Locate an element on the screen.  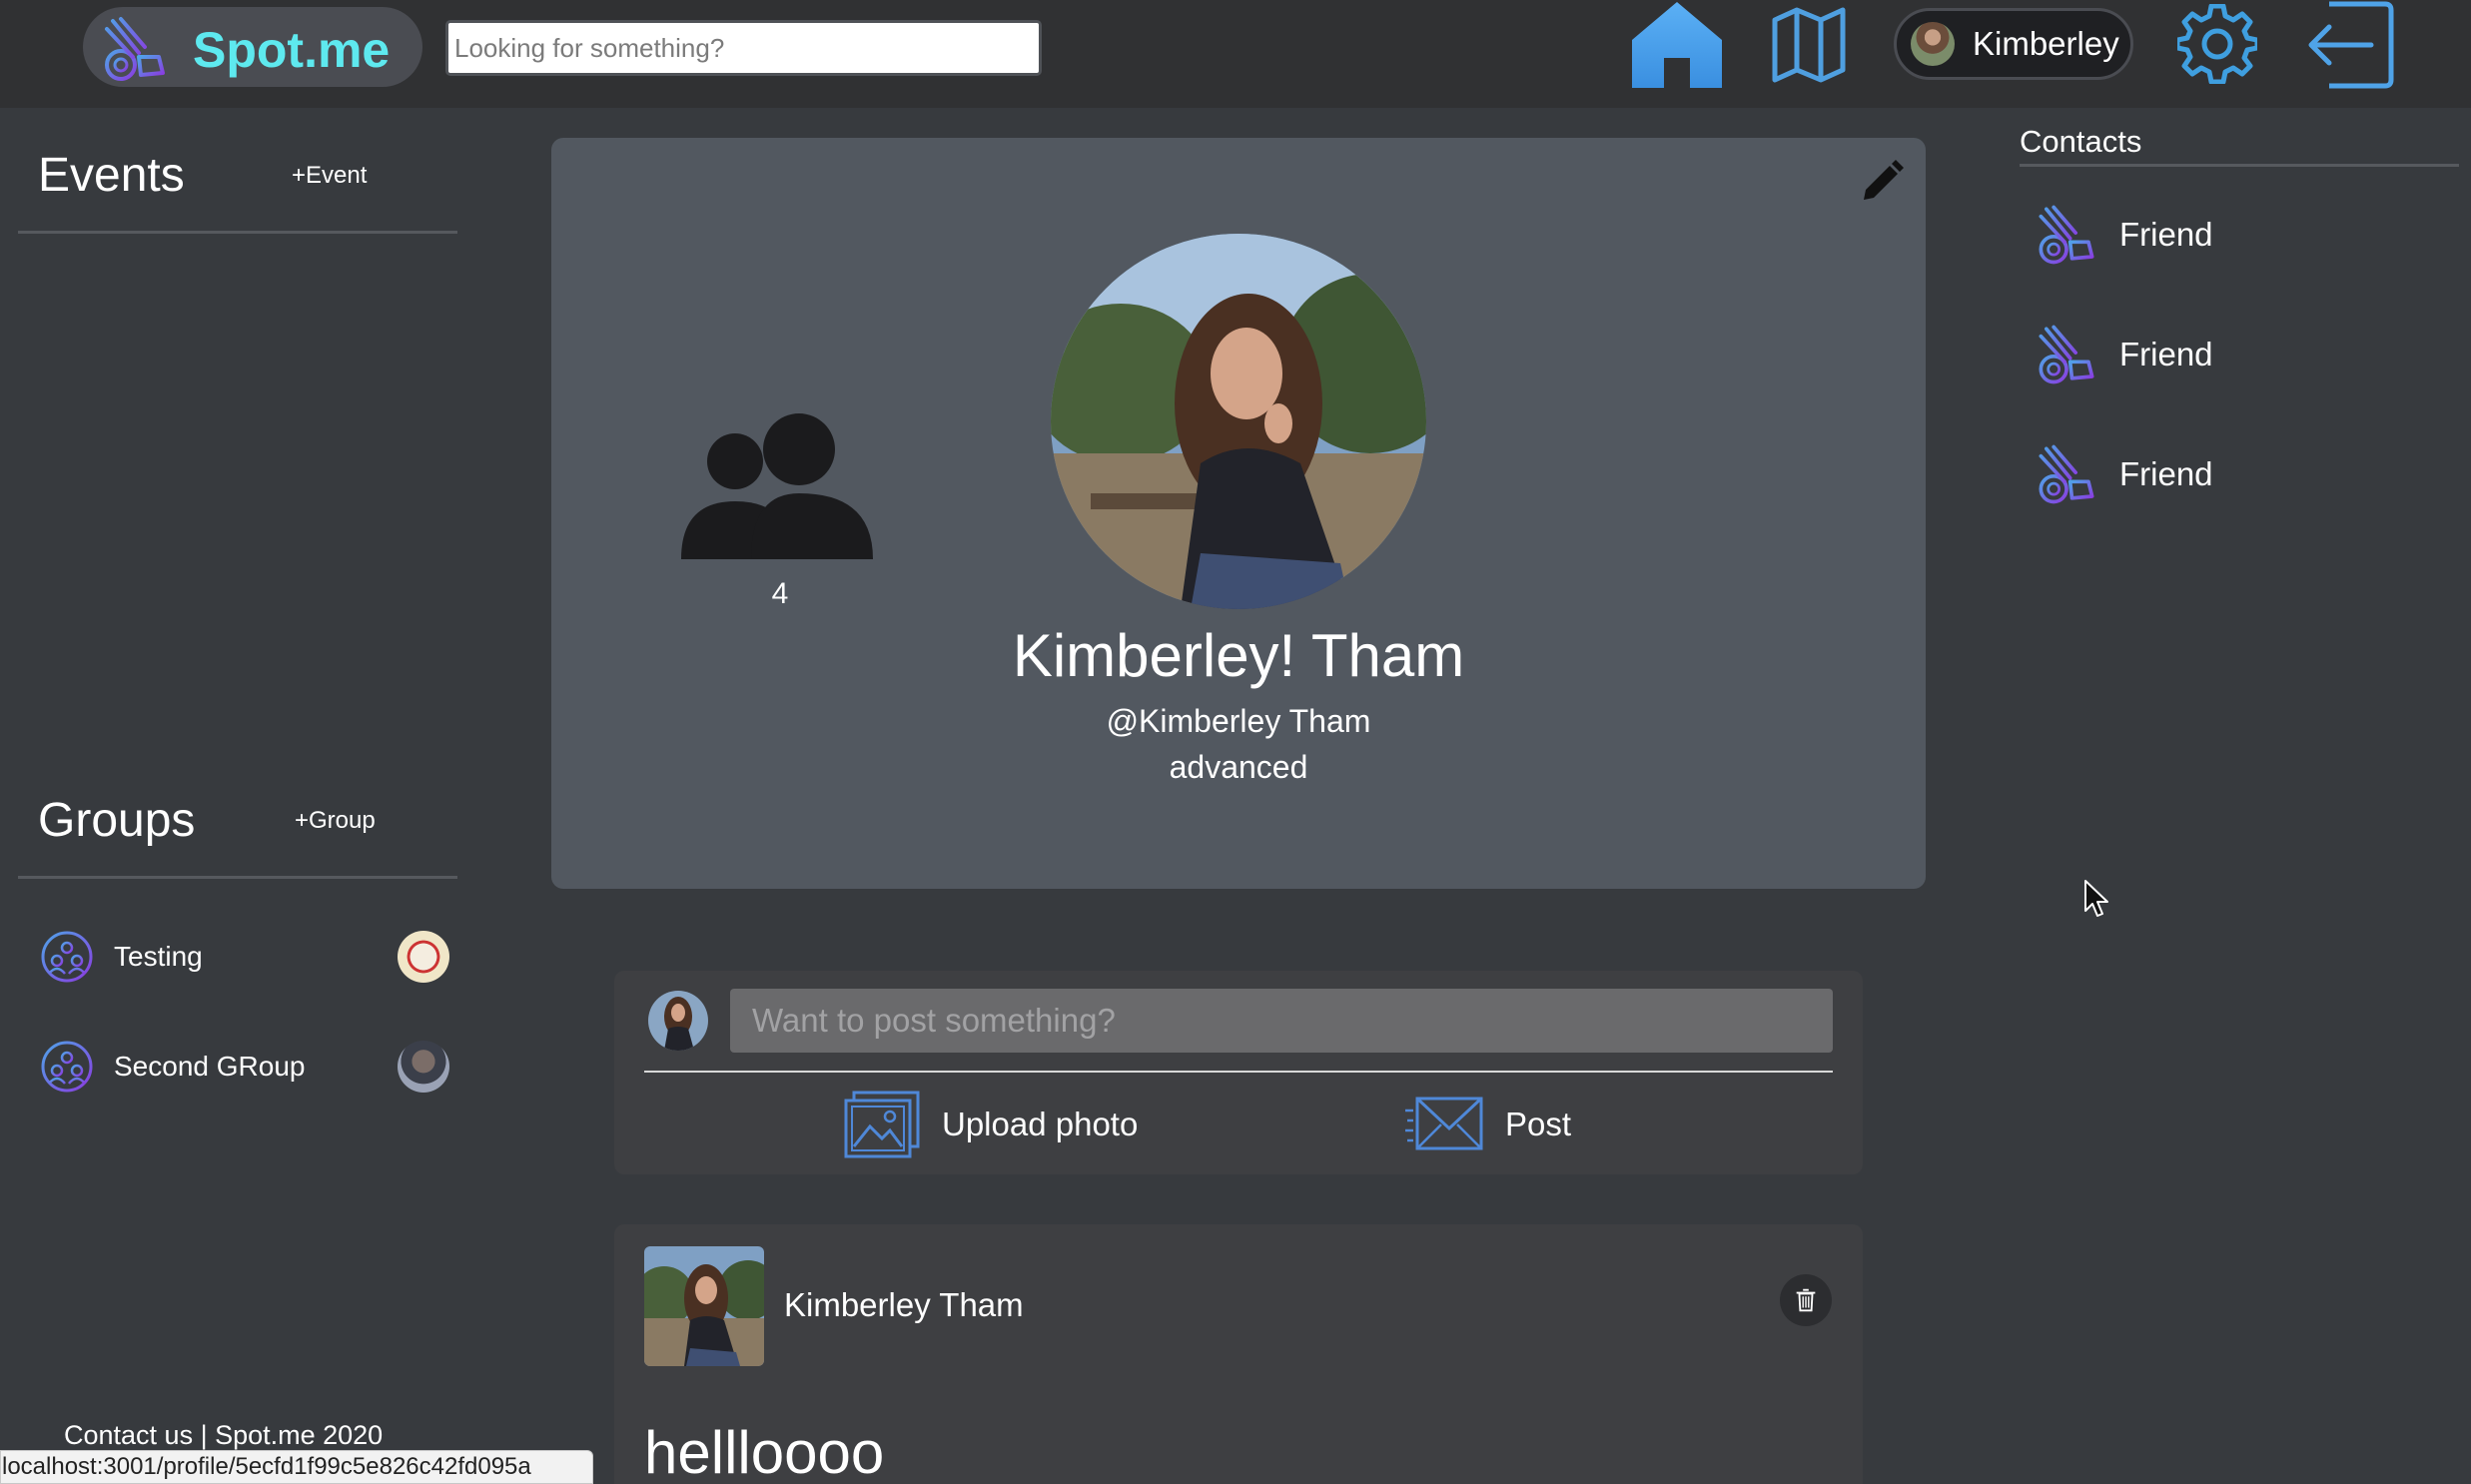
home-icon is located at coordinates (1677, 45).